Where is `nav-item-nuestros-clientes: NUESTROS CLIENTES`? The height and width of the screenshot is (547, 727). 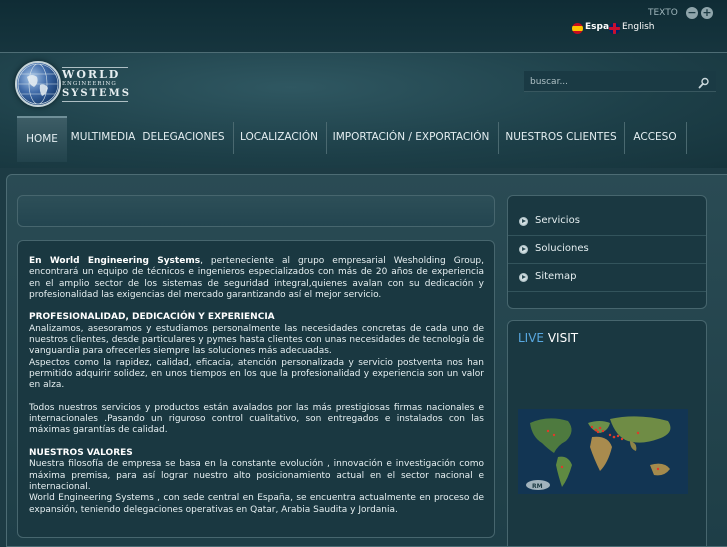
nav-item-nuestros-clientes: NUESTROS CLIENTES is located at coordinates (561, 138).